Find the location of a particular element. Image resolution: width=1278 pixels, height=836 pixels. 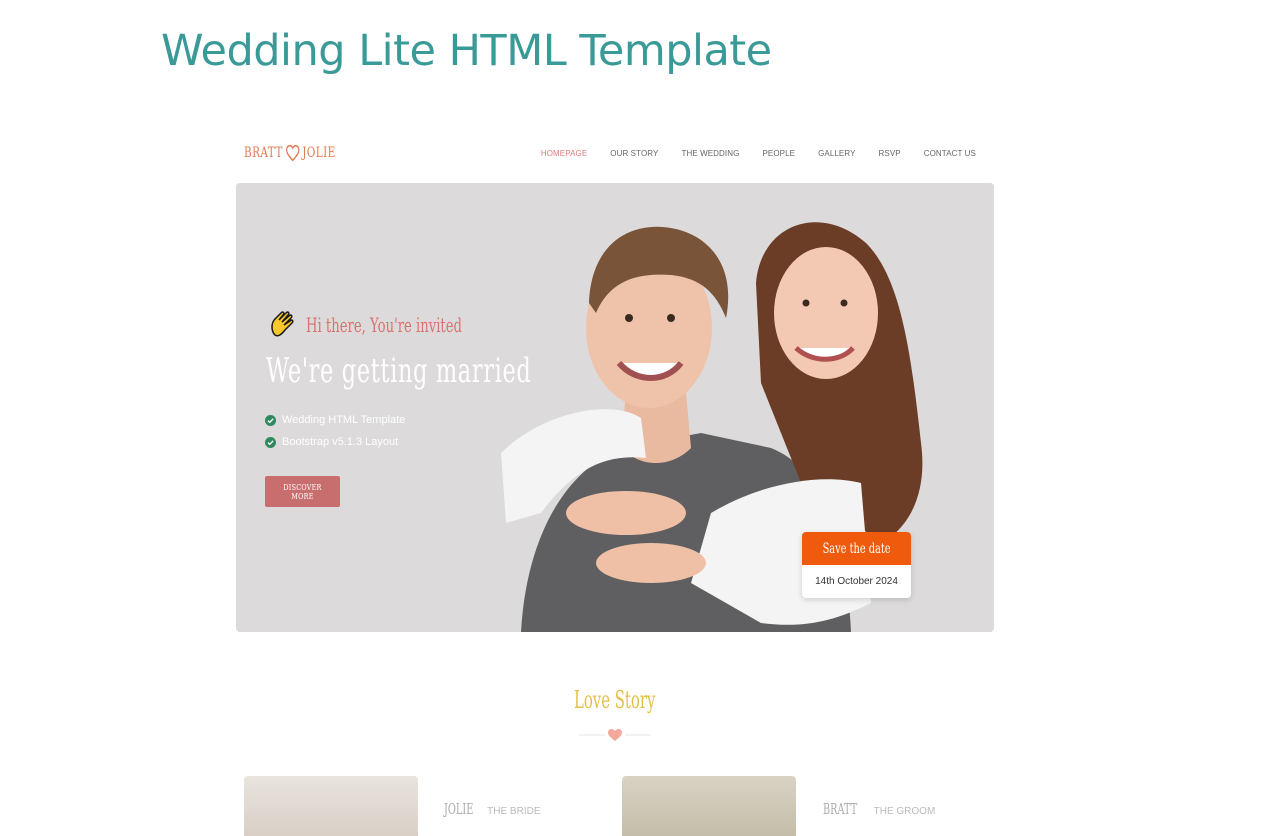

logo-left-text: BRATT is located at coordinates (263, 153).